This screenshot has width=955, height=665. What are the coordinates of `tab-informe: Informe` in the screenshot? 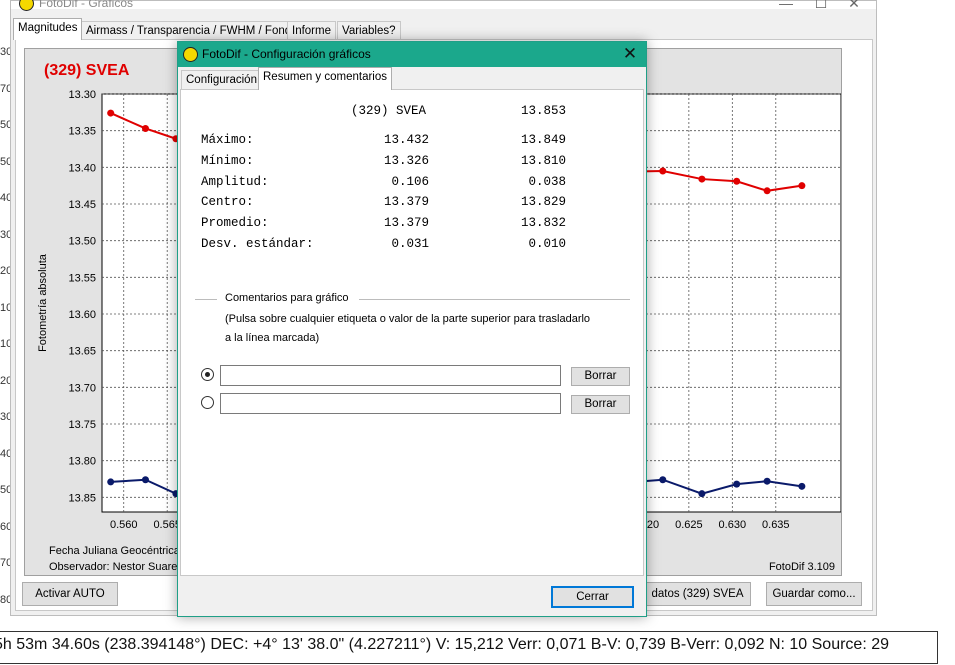 It's located at (311, 30).